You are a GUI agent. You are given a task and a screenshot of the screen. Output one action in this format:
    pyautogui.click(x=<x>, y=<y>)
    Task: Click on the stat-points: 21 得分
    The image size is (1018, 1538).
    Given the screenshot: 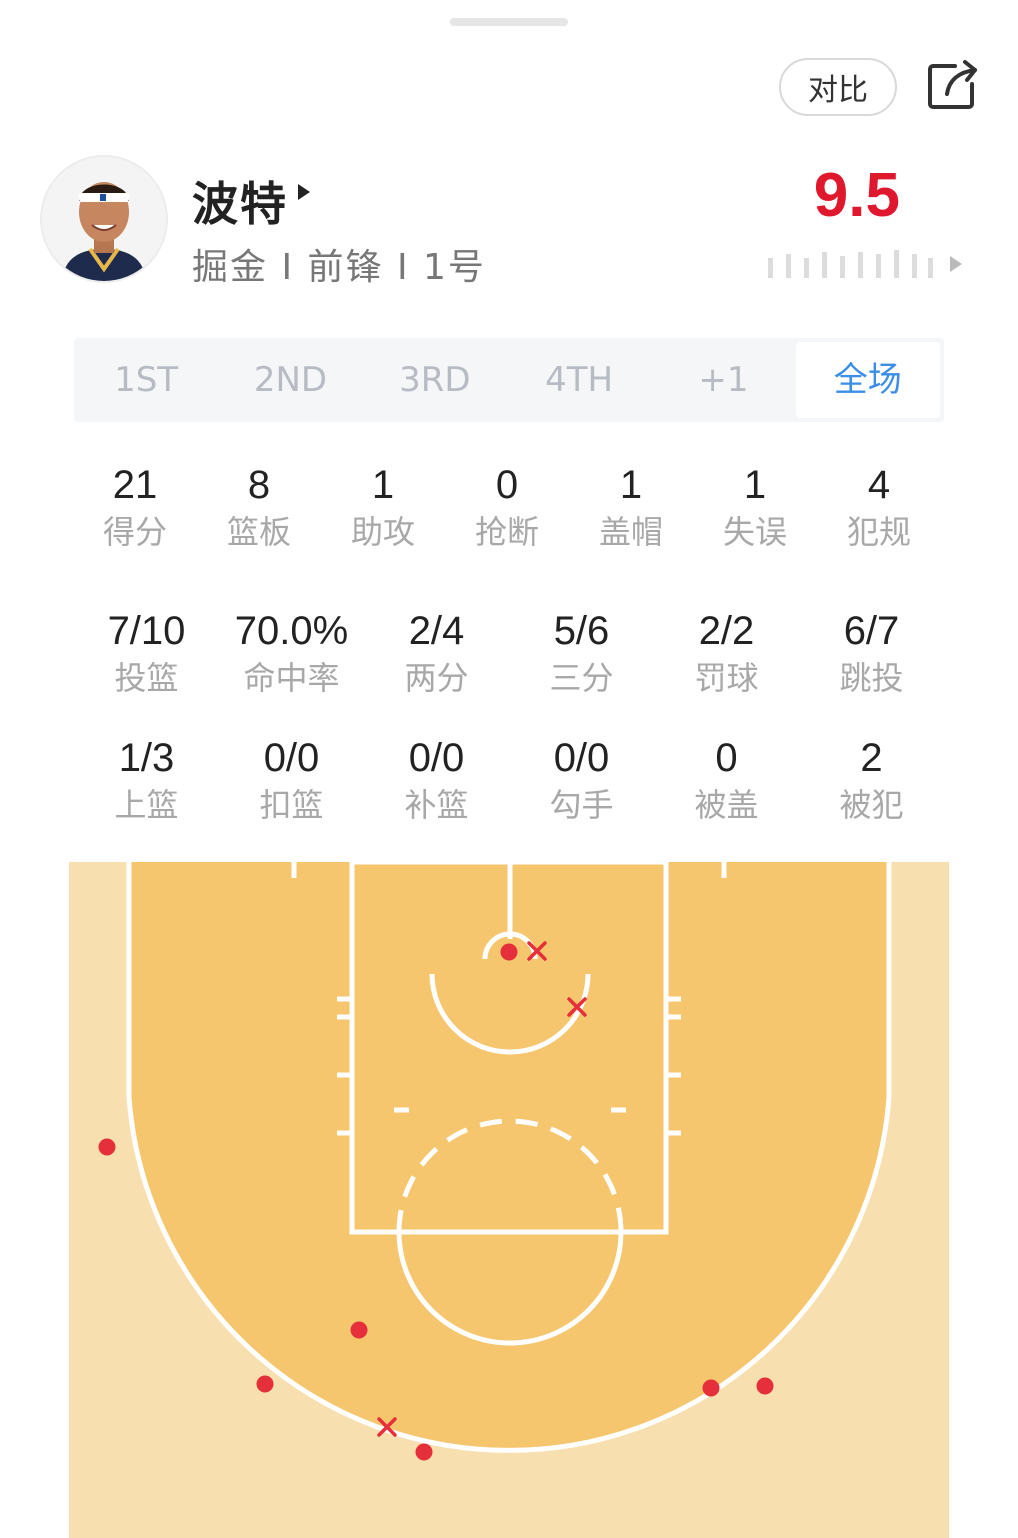 What is the action you would take?
    pyautogui.click(x=135, y=507)
    